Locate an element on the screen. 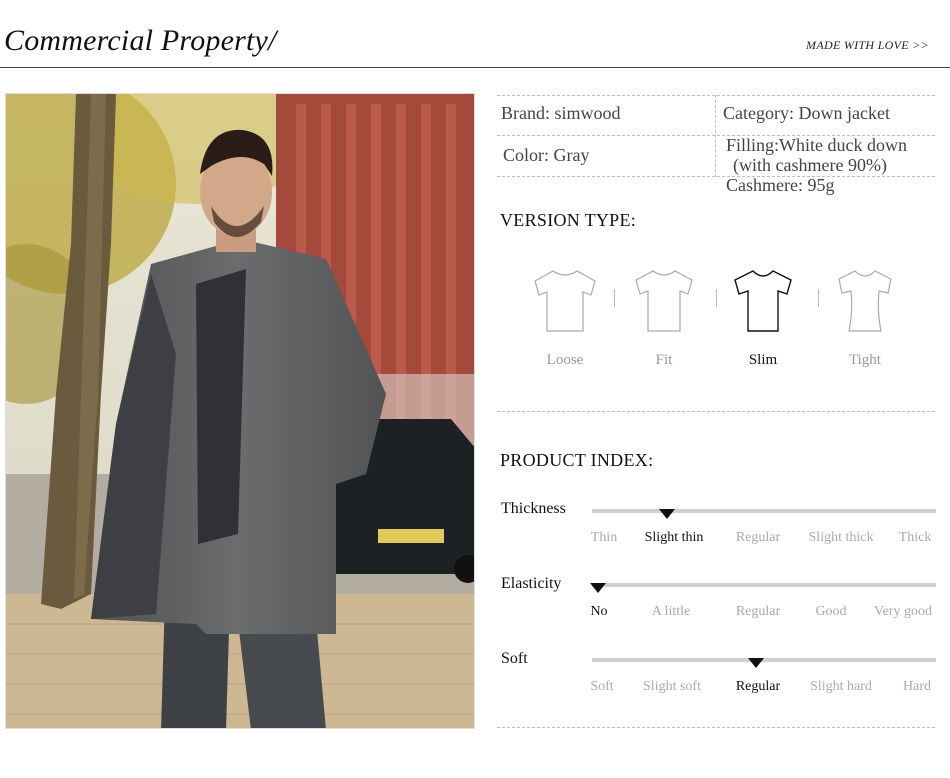 The image size is (950, 778). product-index-title: PRODUCT INDEX: is located at coordinates (577, 460).